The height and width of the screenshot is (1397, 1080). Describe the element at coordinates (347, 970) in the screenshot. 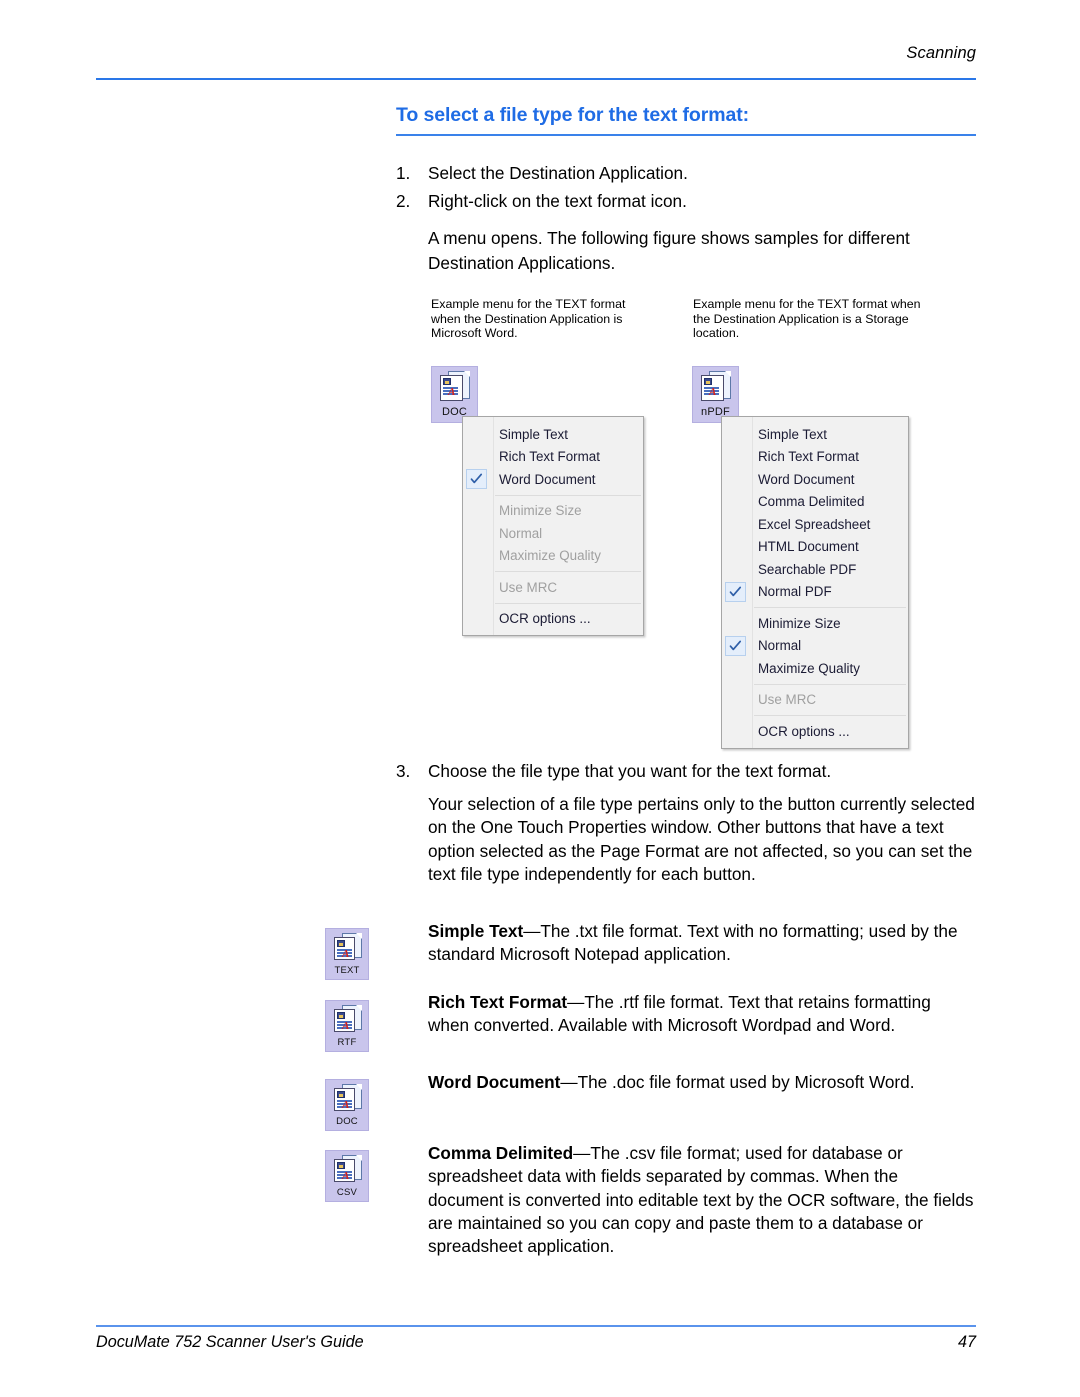

I see `file-type-icon-label: TEXT` at that location.